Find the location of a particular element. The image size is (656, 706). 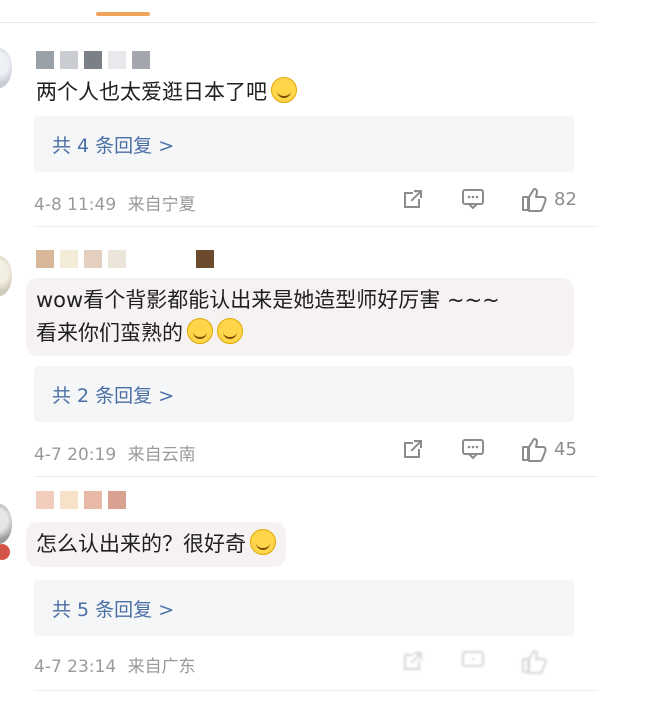

timestamp: 4-8 11:49 is located at coordinates (75, 205).